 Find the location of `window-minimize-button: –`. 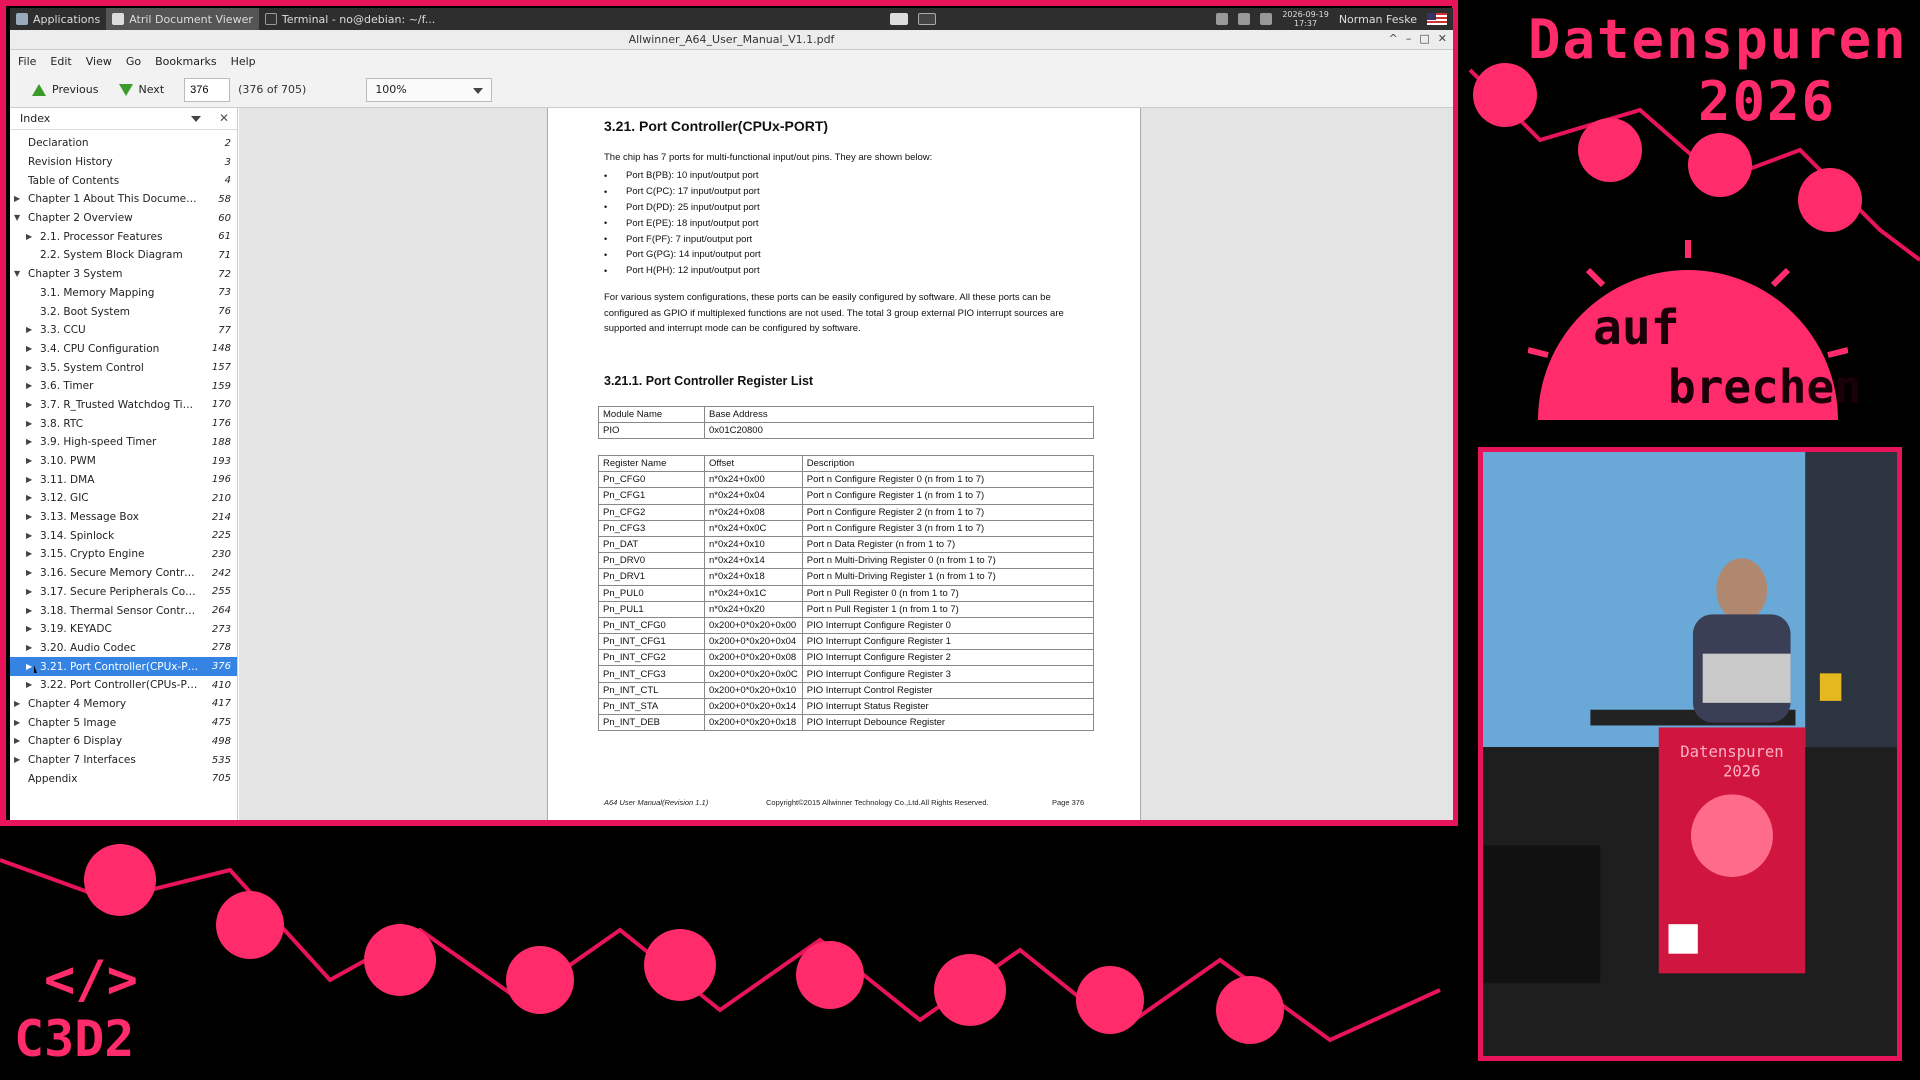

window-minimize-button: – is located at coordinates (1409, 38).